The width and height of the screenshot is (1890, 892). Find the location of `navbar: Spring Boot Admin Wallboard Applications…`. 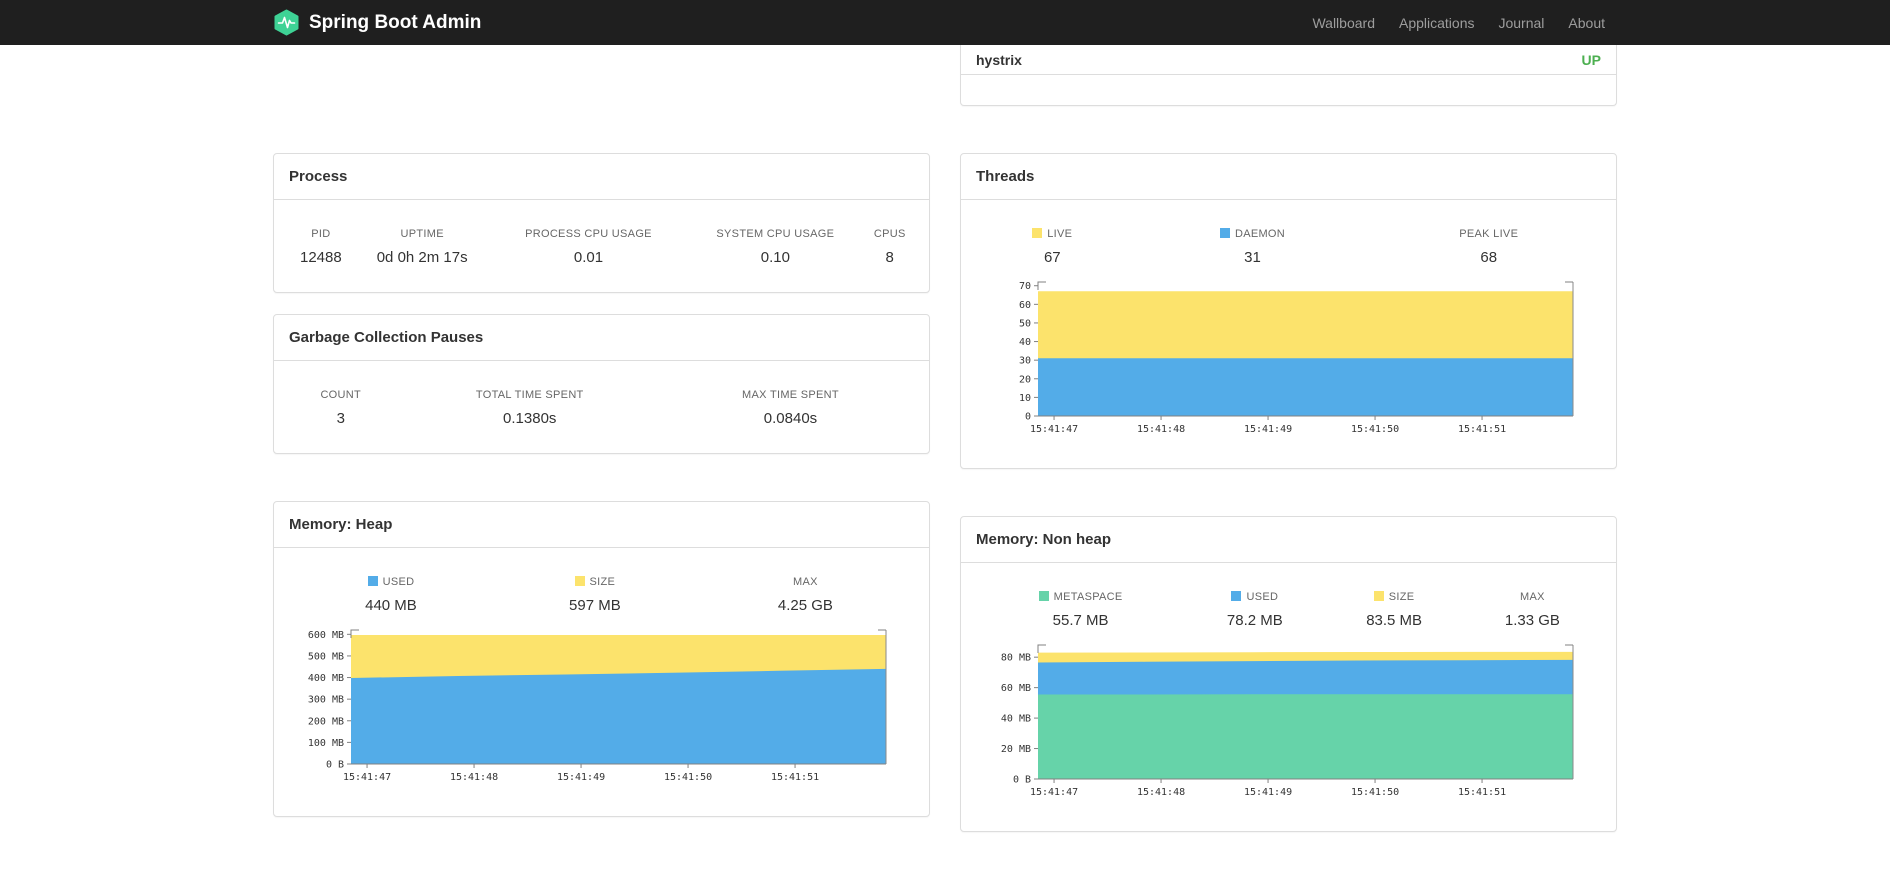

navbar: Spring Boot Admin Wallboard Applications… is located at coordinates (945, 22).